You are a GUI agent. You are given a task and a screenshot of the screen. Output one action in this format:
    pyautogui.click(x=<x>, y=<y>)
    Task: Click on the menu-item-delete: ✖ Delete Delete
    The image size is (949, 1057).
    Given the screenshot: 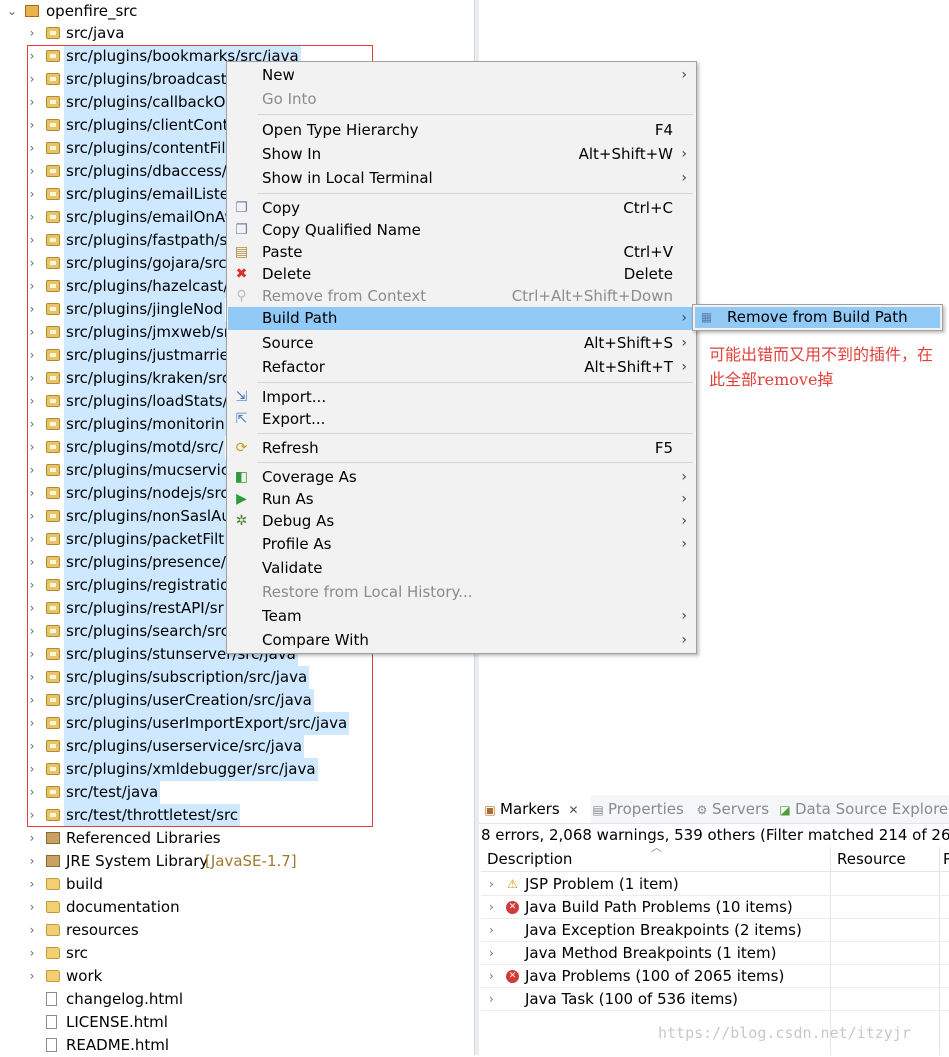 What is the action you would take?
    pyautogui.click(x=461, y=274)
    